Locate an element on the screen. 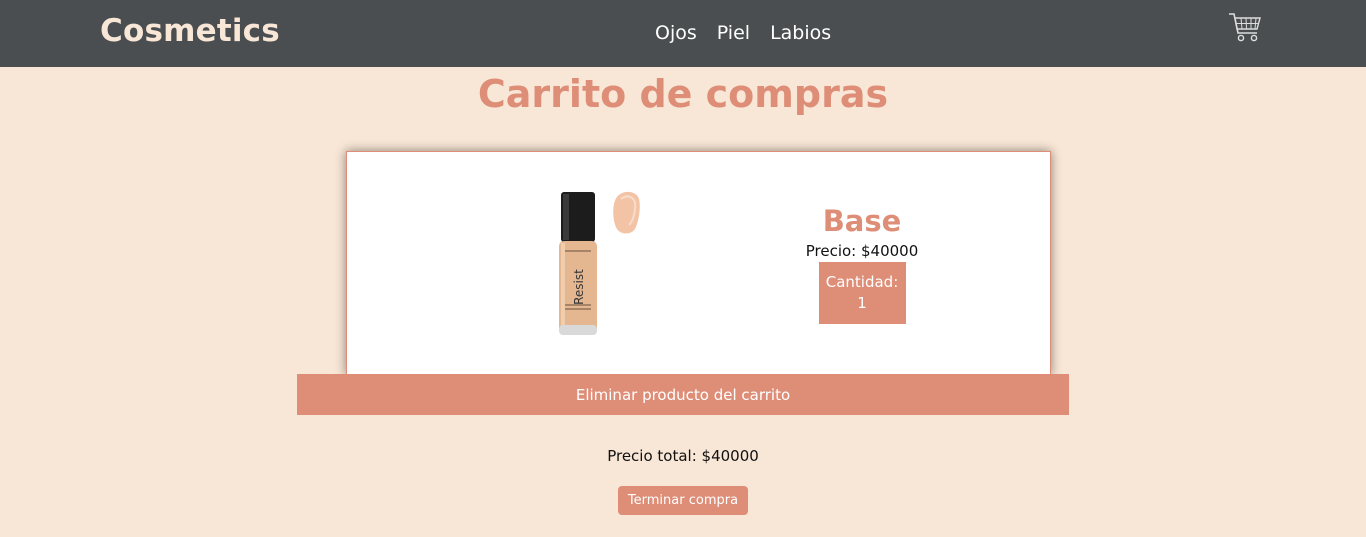 This screenshot has width=1366, height=537. quantity-label: Cantidad: is located at coordinates (862, 282).